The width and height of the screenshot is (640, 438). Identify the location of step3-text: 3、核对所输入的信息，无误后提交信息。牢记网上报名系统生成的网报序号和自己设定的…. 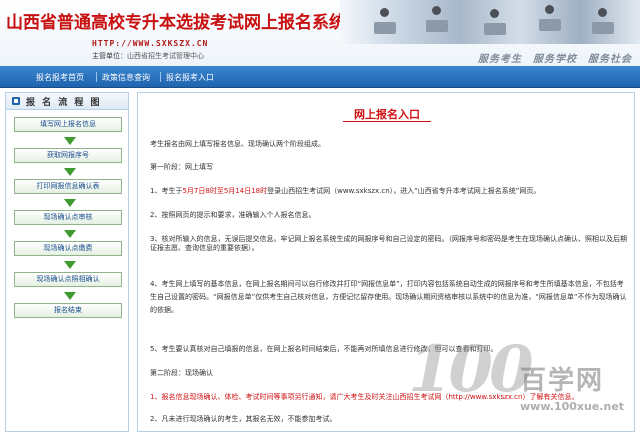
(388, 243).